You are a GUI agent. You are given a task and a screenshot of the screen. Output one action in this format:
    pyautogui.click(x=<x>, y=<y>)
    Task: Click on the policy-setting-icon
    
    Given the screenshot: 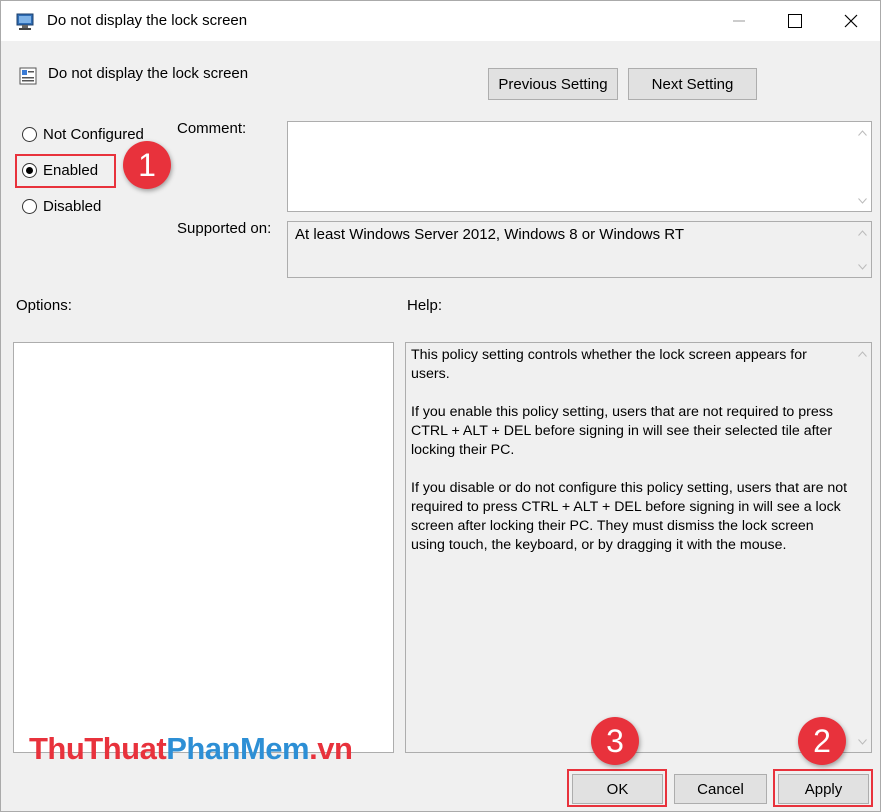 What is the action you would take?
    pyautogui.click(x=28, y=76)
    